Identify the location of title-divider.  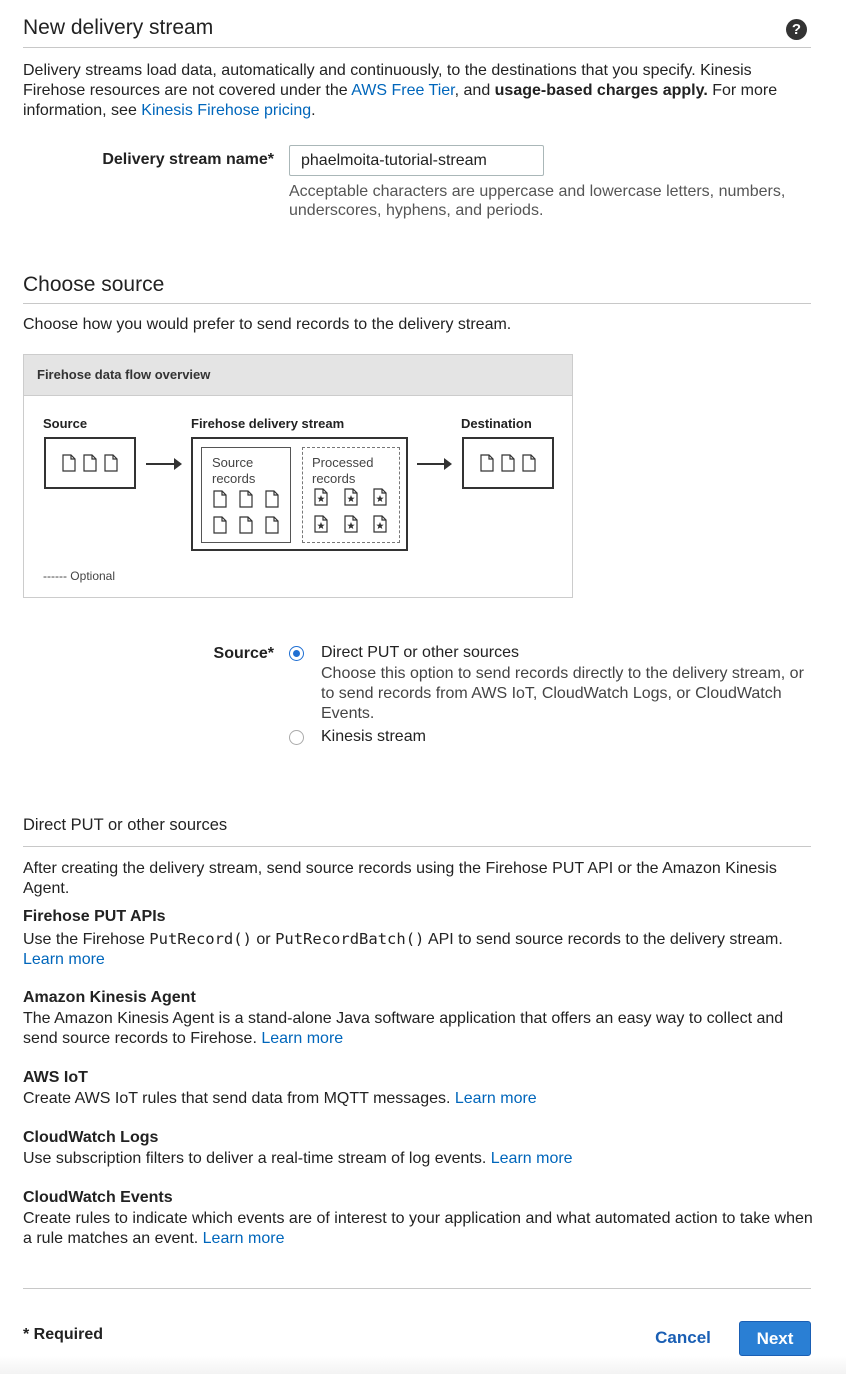
(417, 47).